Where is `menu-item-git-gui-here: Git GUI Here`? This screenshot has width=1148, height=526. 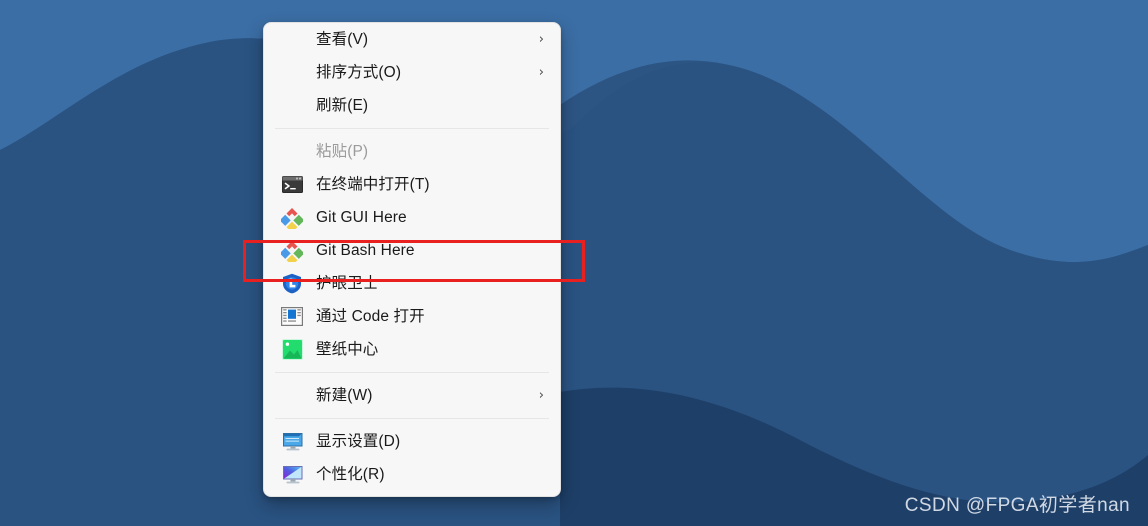
menu-item-git-gui-here: Git GUI Here is located at coordinates (412, 217).